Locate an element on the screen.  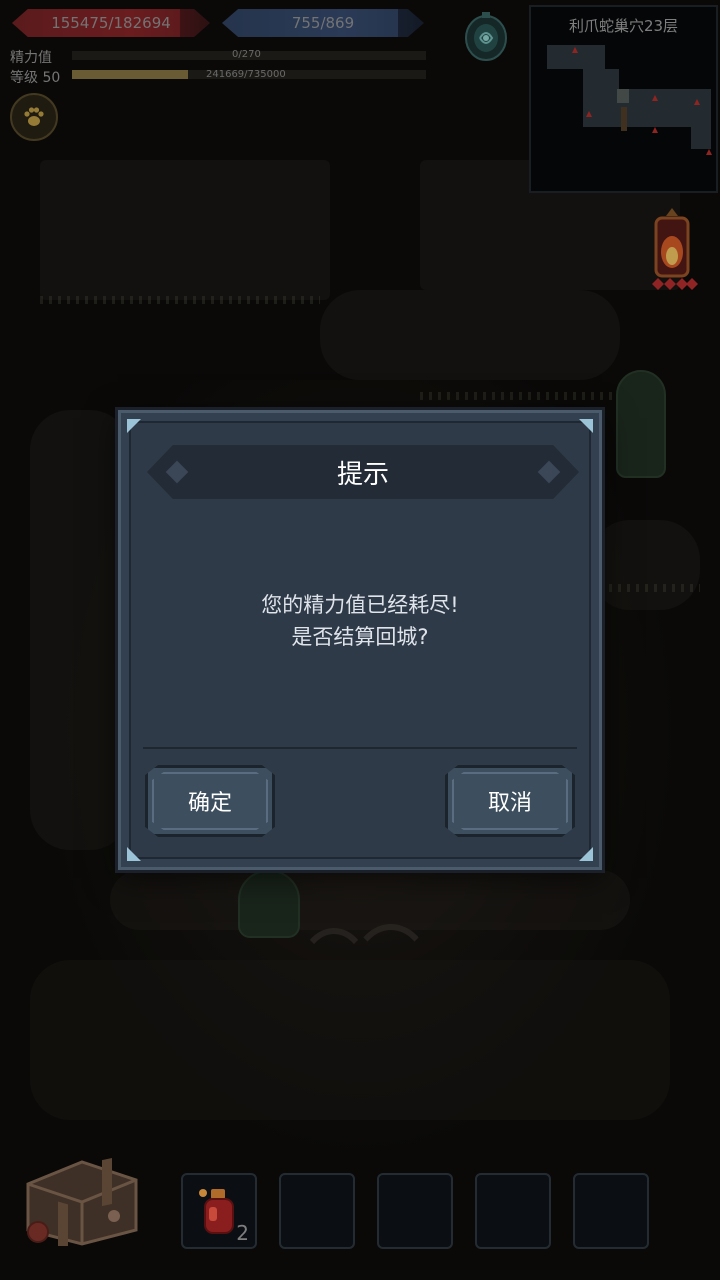
divider is located at coordinates (360, 748).